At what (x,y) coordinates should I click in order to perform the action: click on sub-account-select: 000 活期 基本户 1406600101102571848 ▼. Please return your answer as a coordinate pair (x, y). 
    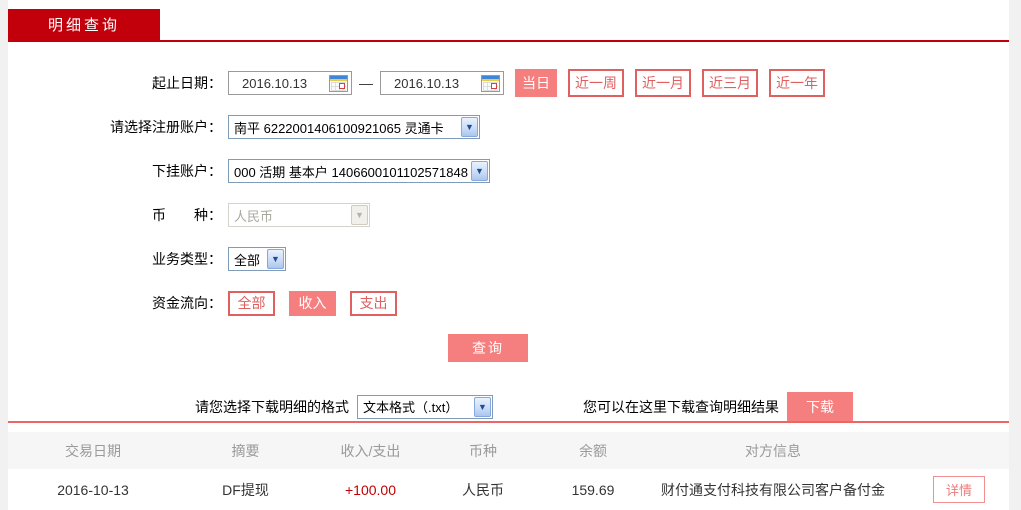
    Looking at the image, I should click on (359, 171).